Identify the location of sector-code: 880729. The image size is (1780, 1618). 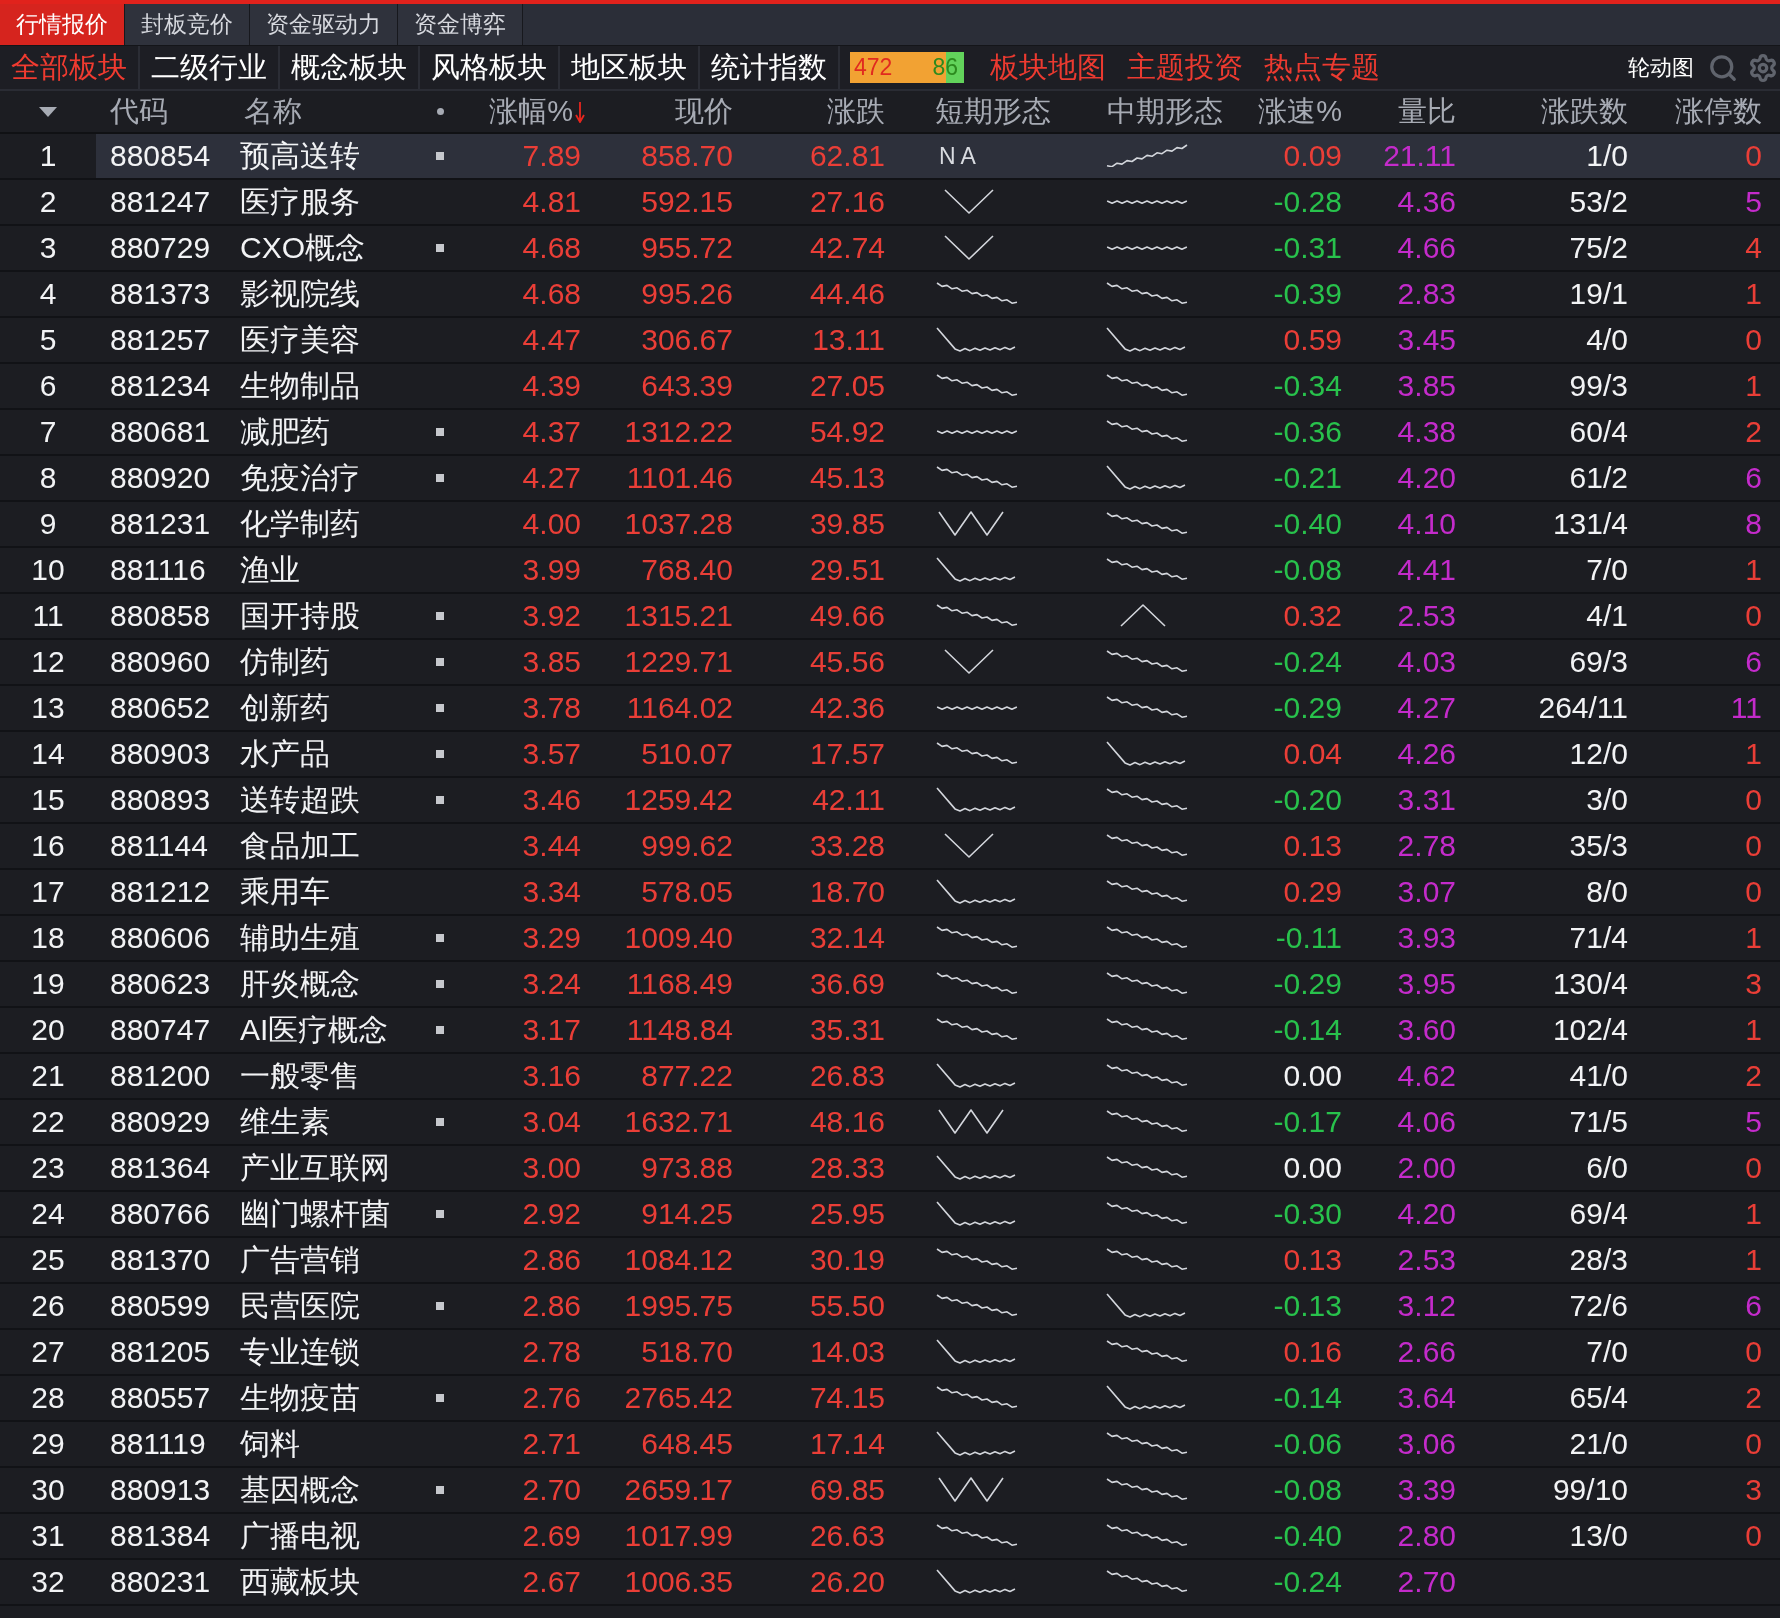
(160, 248).